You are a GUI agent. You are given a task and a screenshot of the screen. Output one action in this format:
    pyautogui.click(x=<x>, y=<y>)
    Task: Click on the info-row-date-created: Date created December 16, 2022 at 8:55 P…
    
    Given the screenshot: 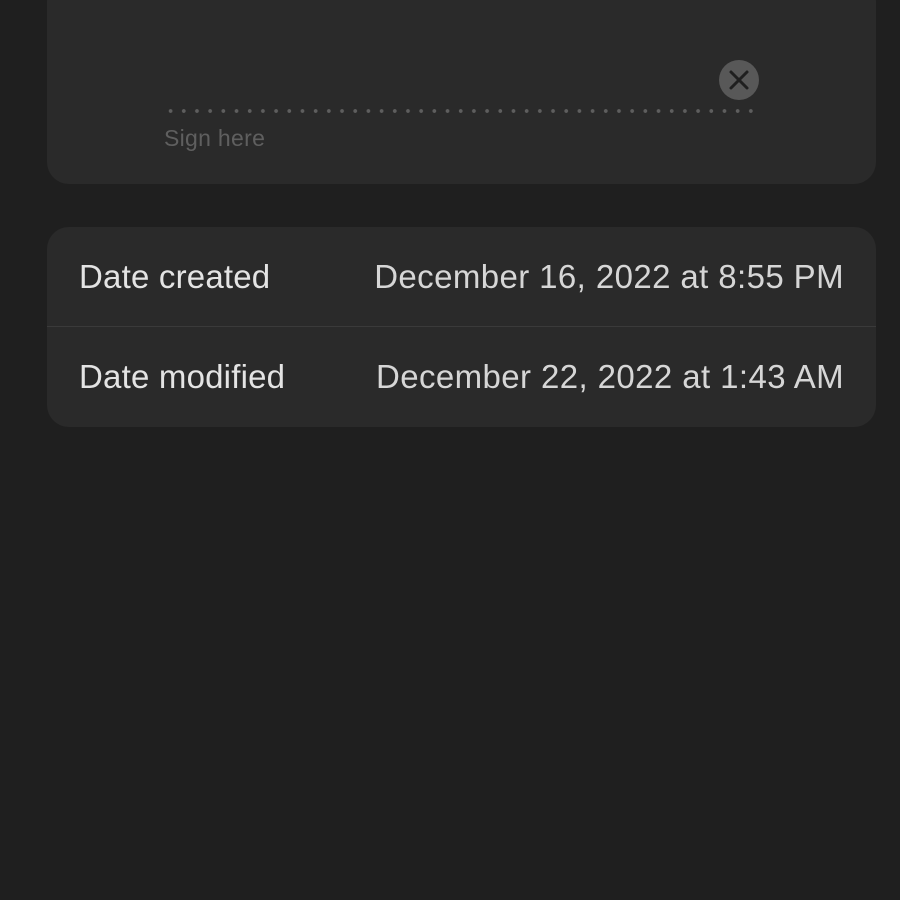 What is the action you would take?
    pyautogui.click(x=461, y=276)
    